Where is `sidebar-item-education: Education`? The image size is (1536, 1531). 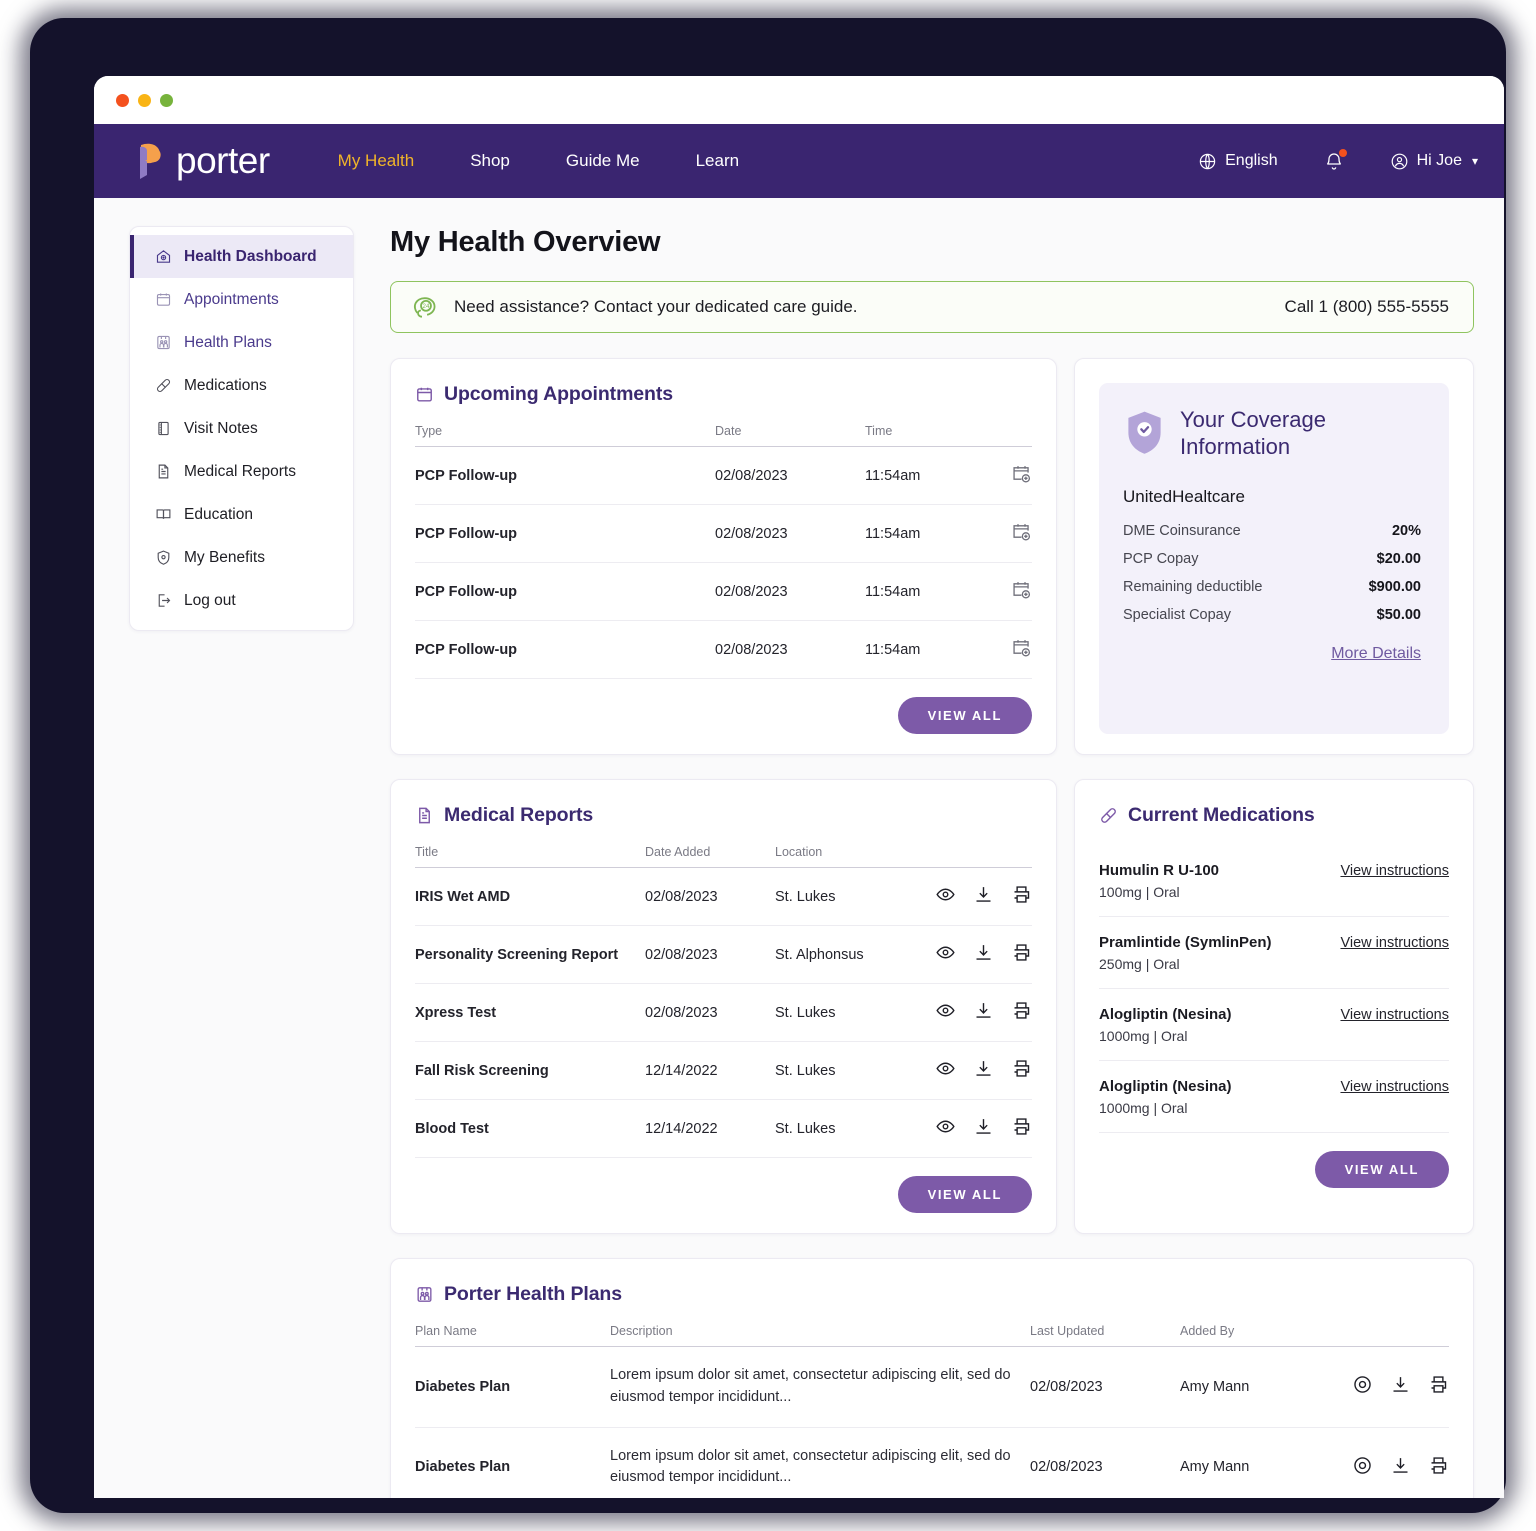
sidebar-item-education: Education is located at coordinates (241, 514).